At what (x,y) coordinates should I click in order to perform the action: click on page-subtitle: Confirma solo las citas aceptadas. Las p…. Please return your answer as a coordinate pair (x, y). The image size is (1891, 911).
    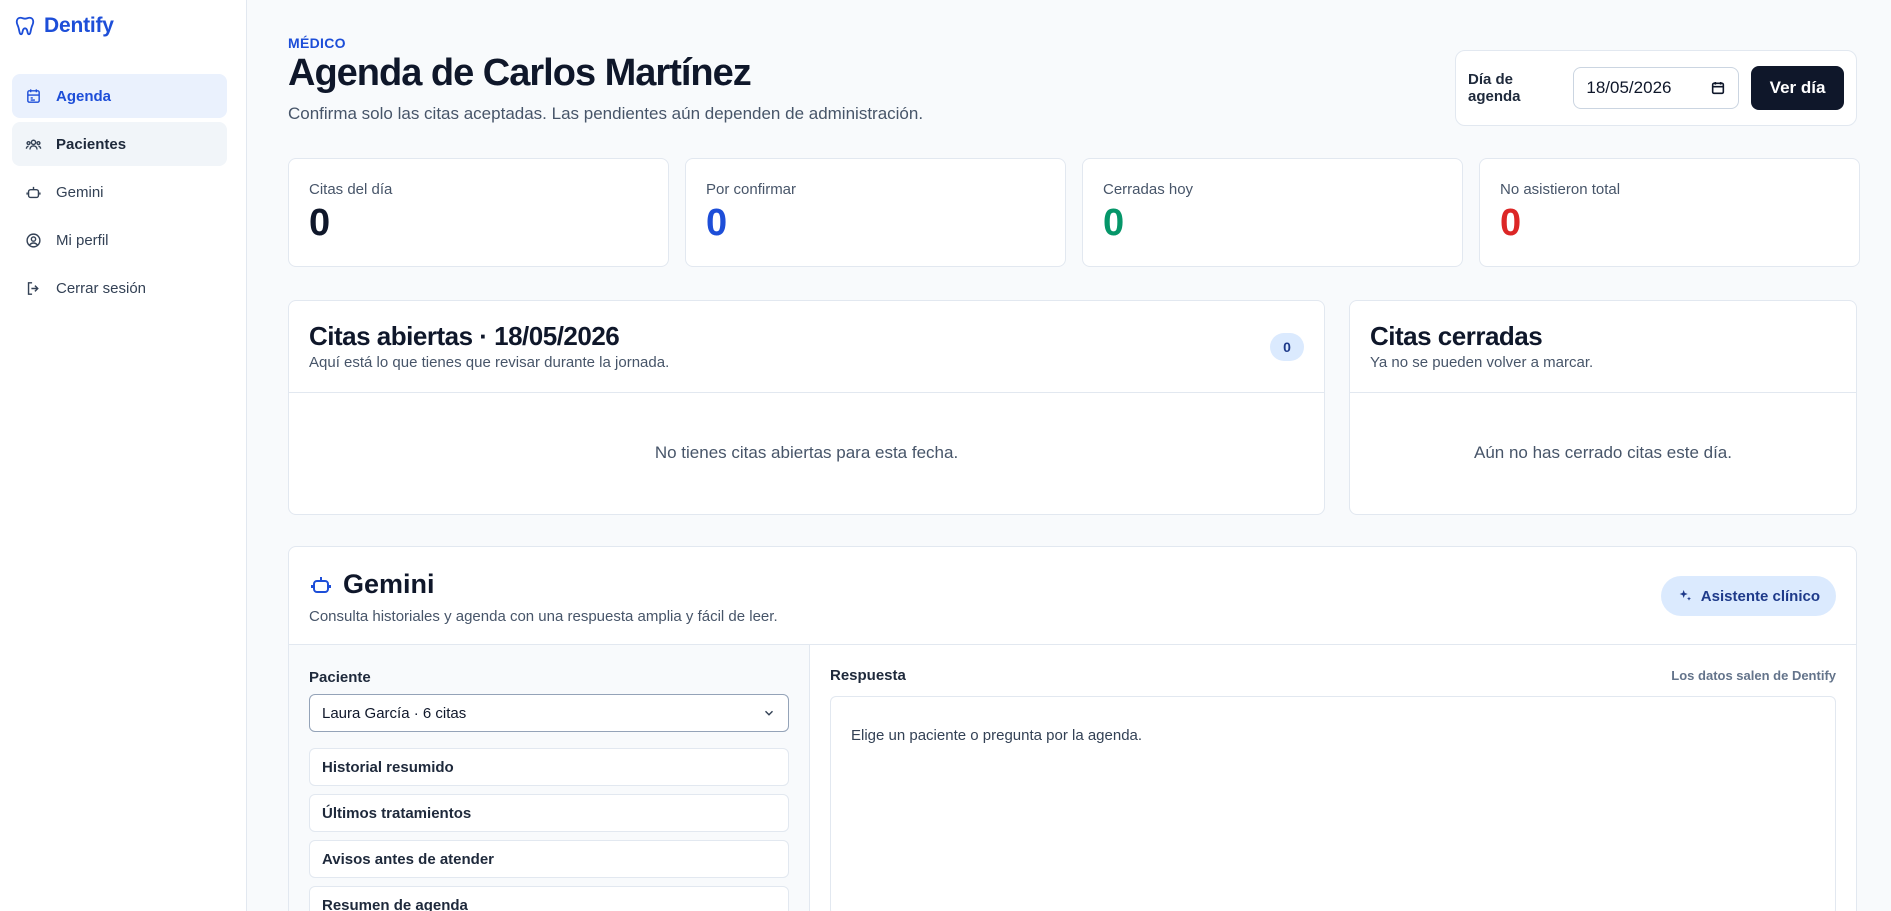
    Looking at the image, I should click on (606, 113).